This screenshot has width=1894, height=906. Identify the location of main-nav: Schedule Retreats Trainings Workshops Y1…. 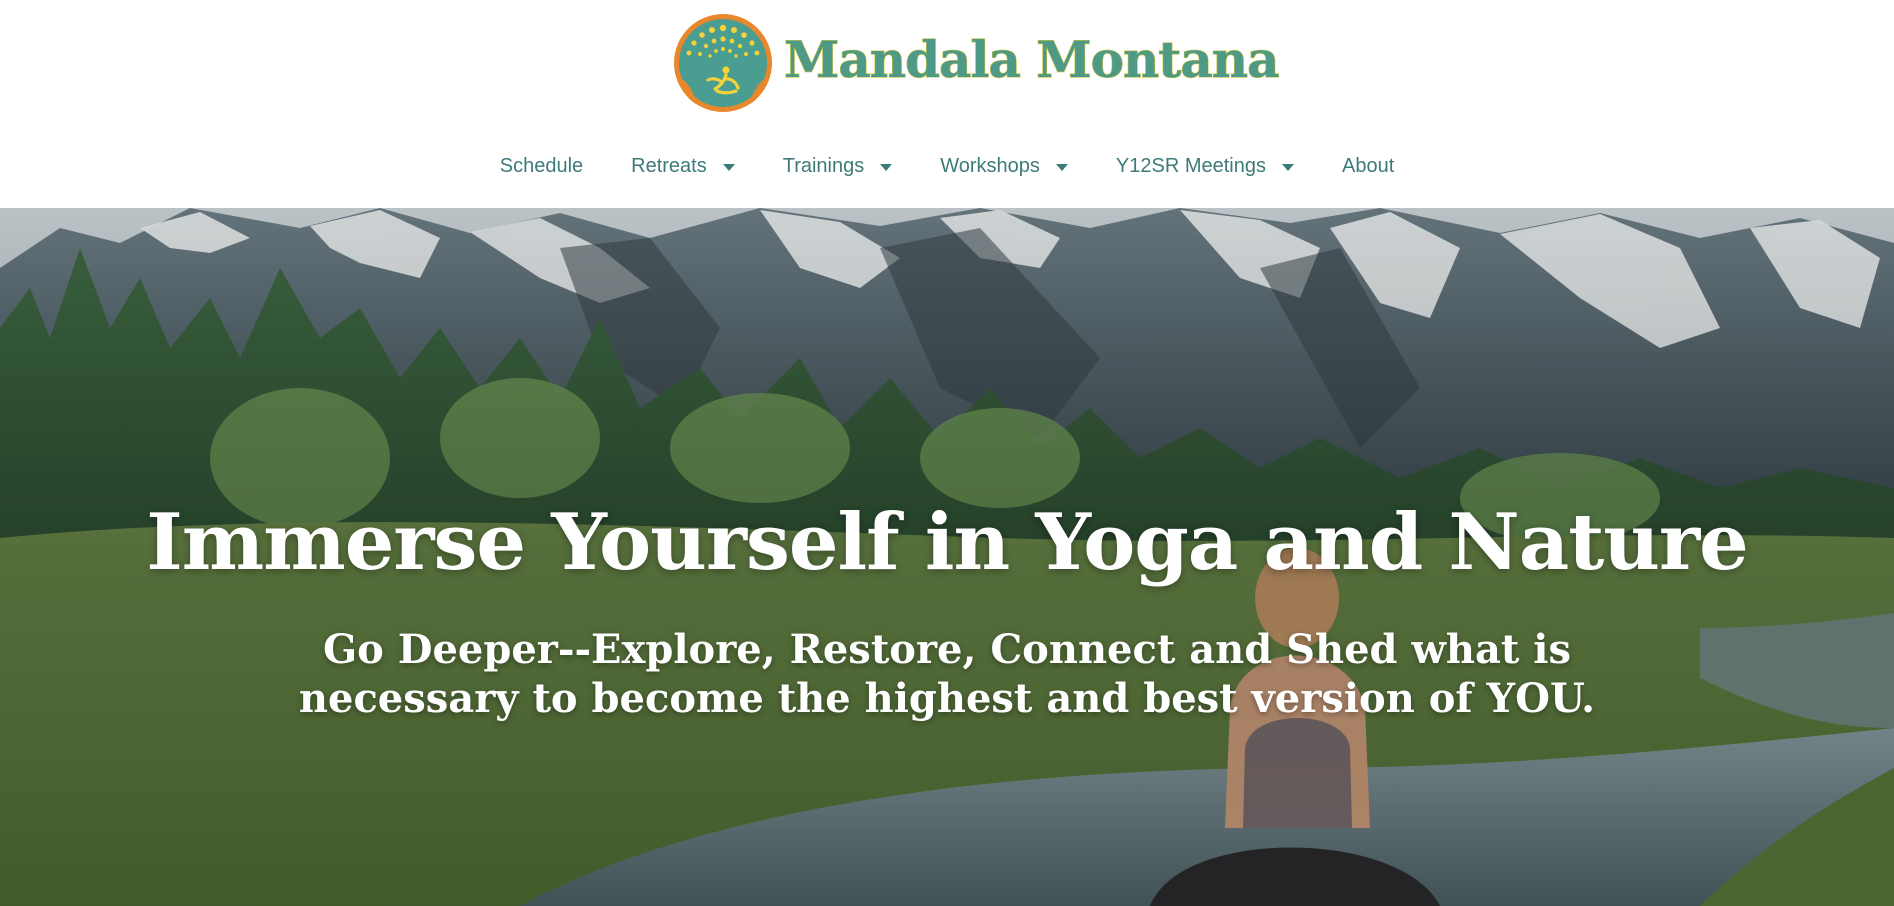
(947, 166).